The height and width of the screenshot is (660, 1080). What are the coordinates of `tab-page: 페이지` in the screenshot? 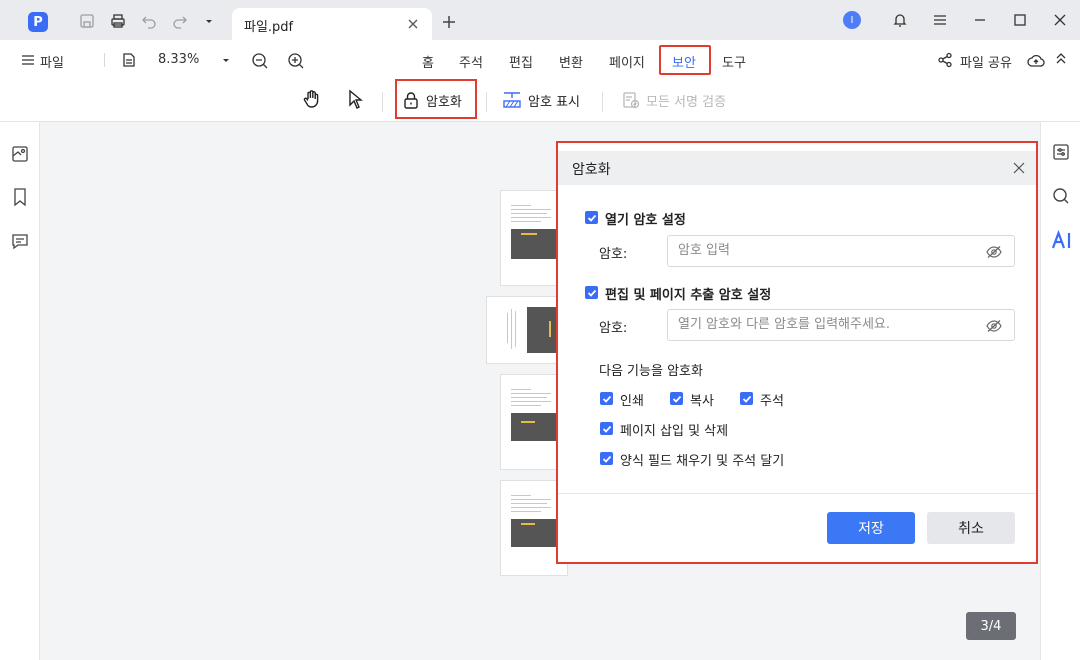 It's located at (627, 61).